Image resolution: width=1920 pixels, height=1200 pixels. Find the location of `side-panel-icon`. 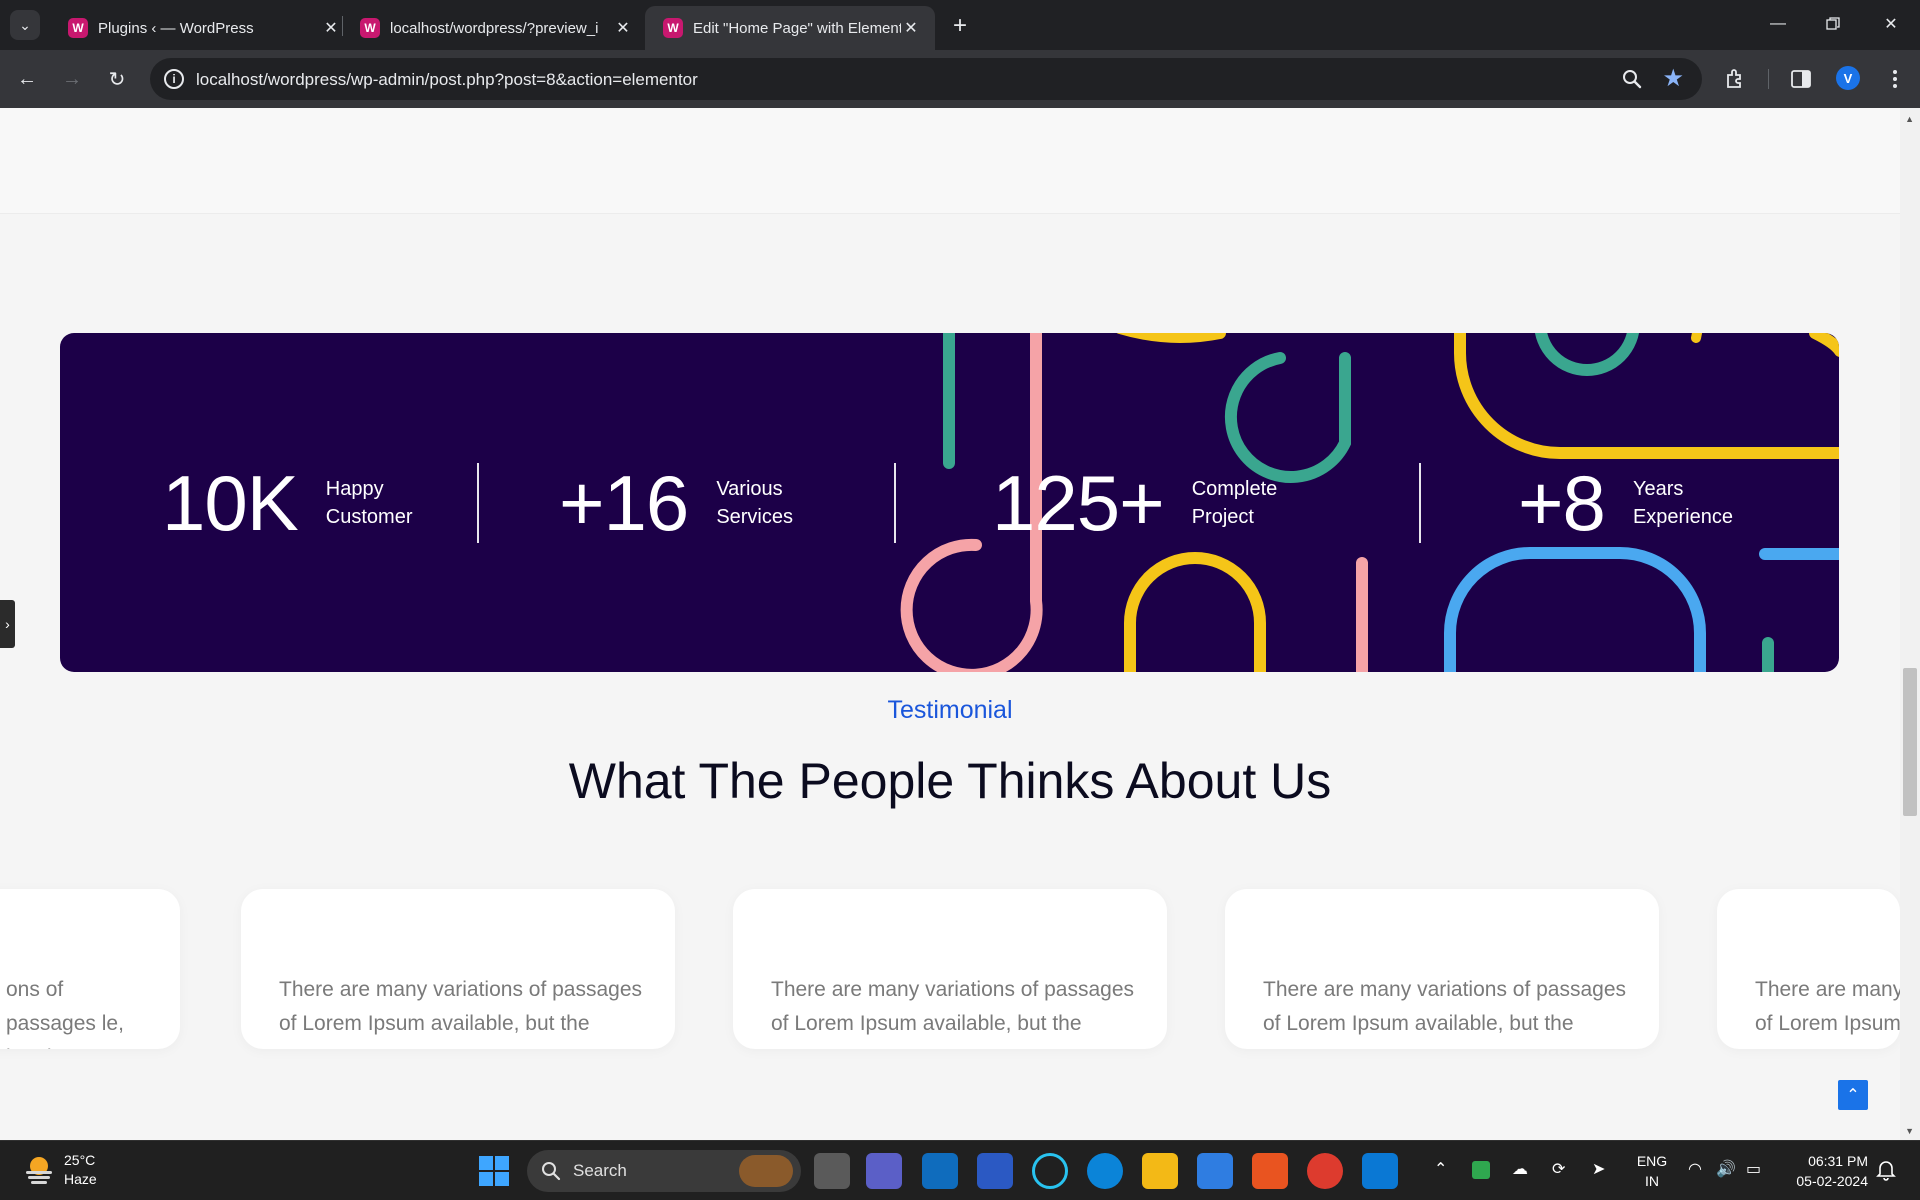

side-panel-icon is located at coordinates (1801, 79).